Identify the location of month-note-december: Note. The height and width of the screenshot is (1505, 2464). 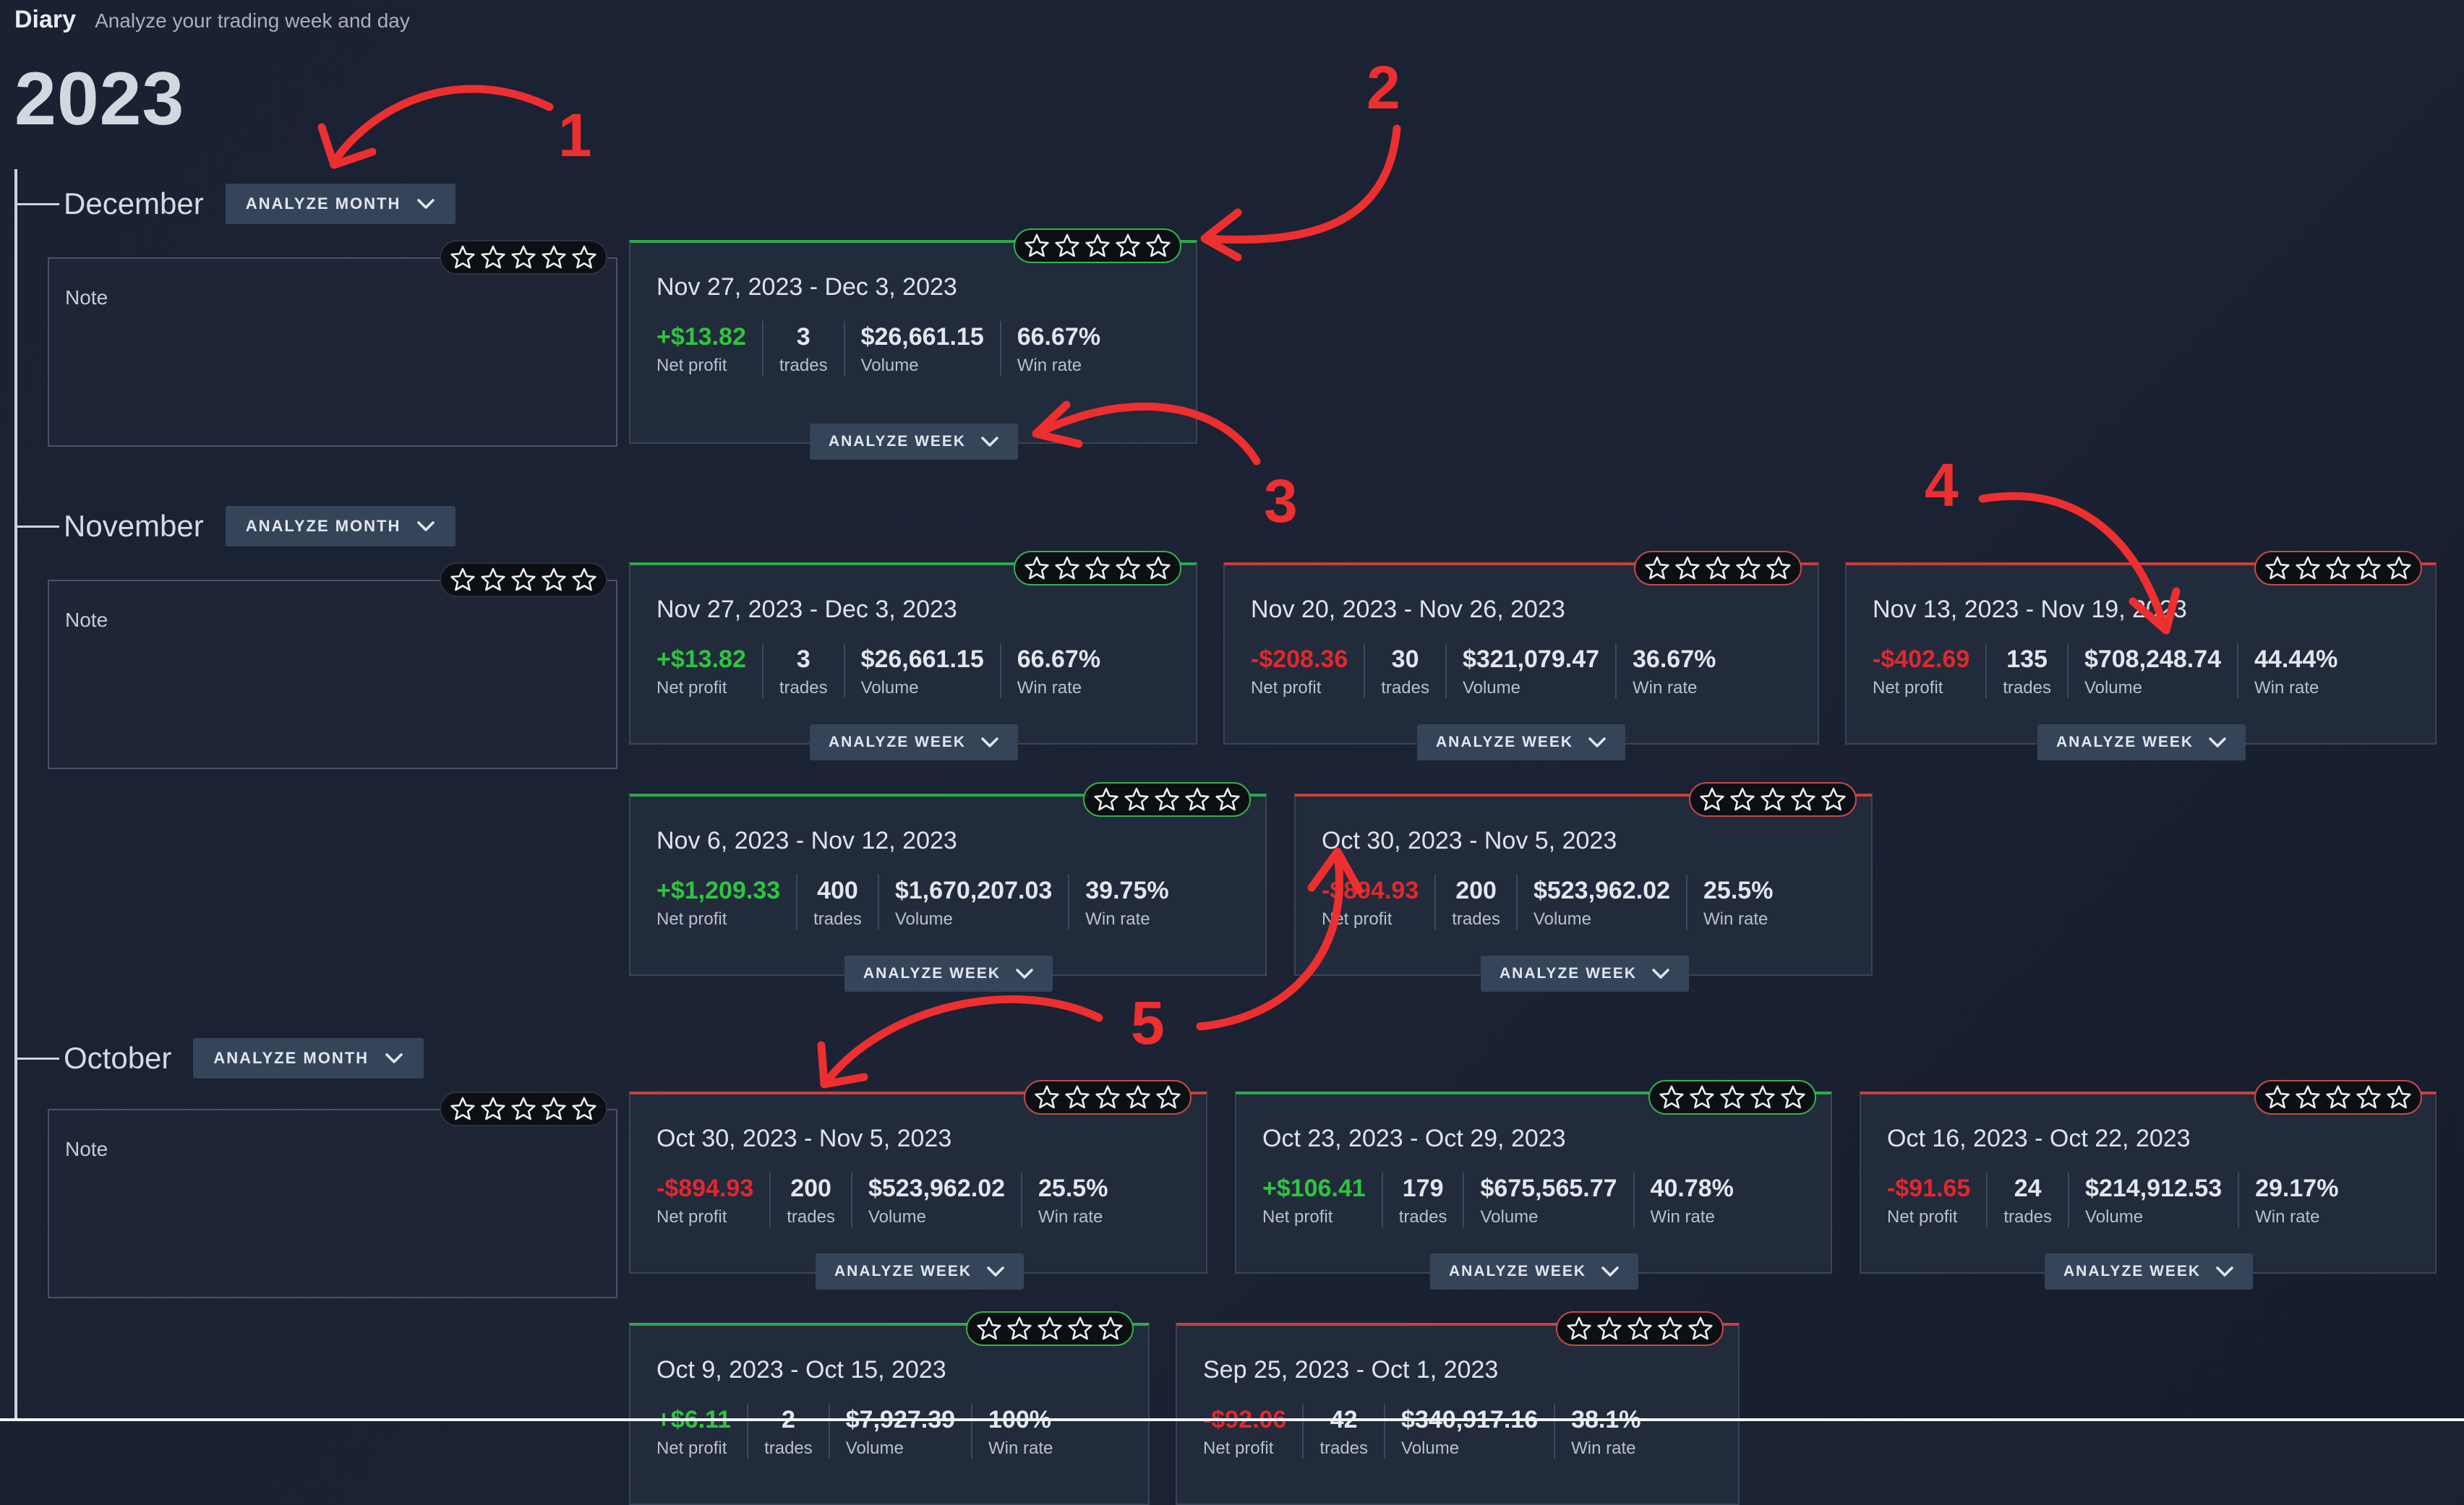
(333, 352).